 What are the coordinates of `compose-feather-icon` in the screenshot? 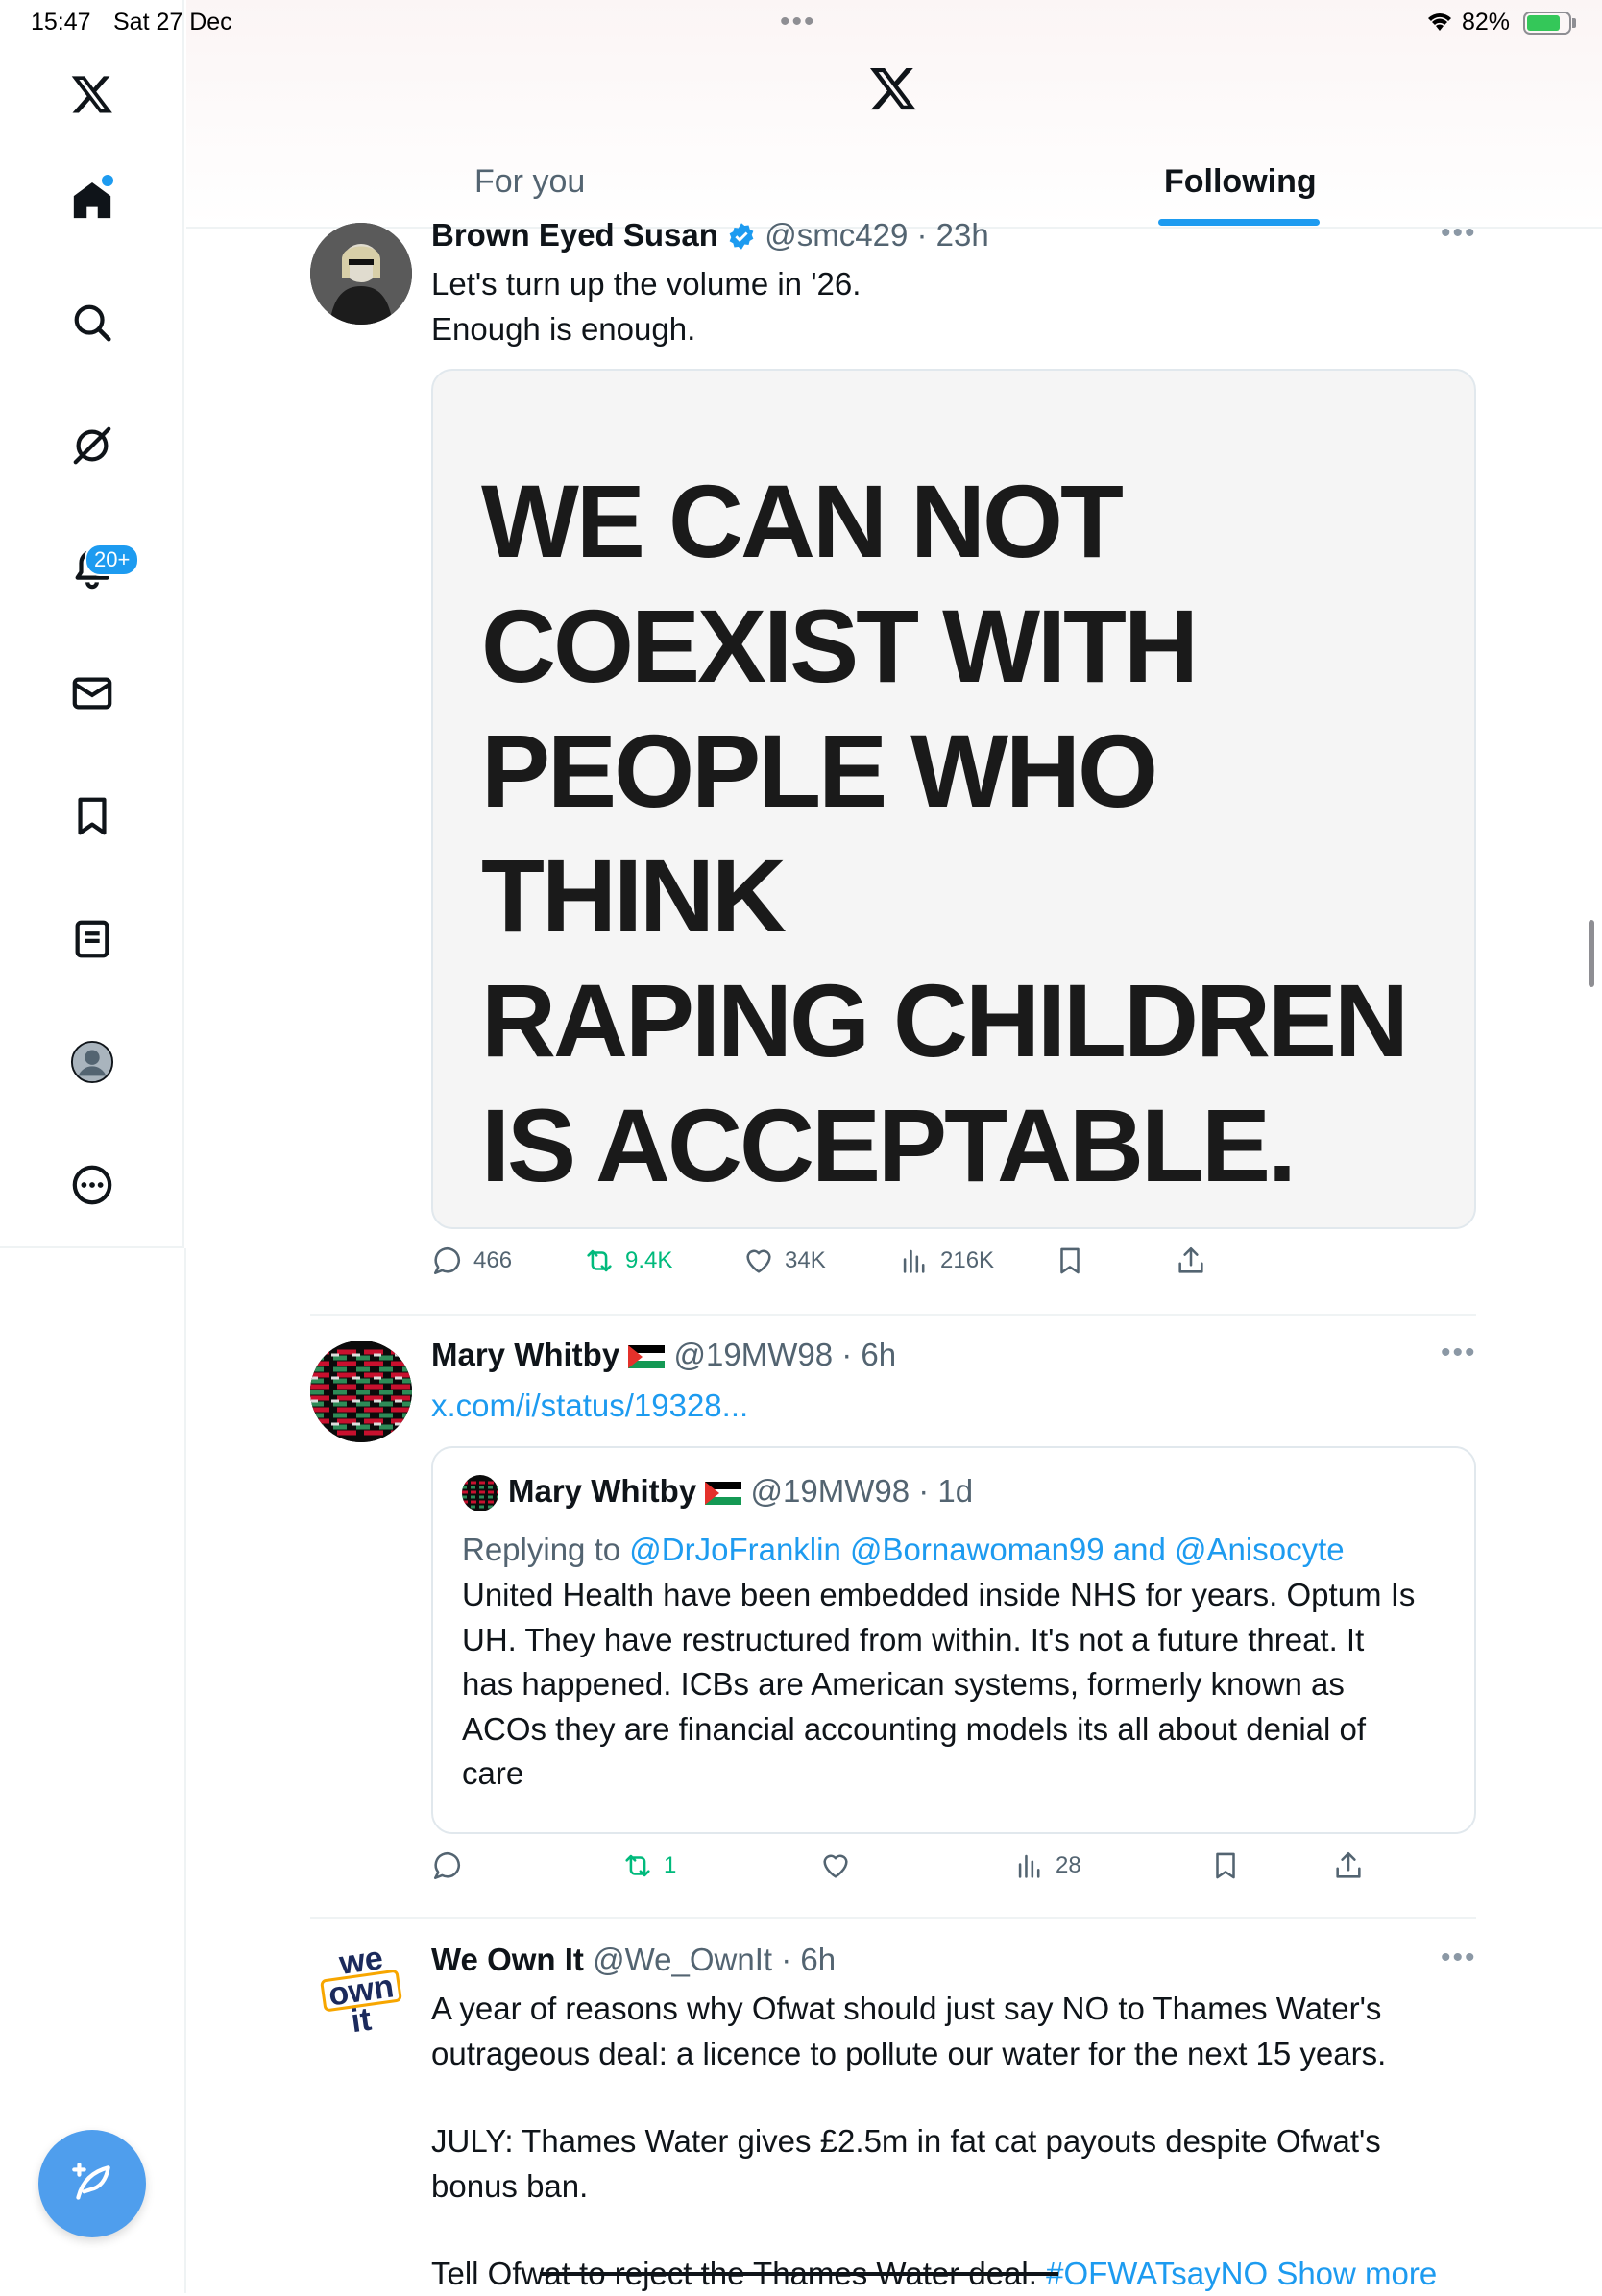 It's located at (91, 2181).